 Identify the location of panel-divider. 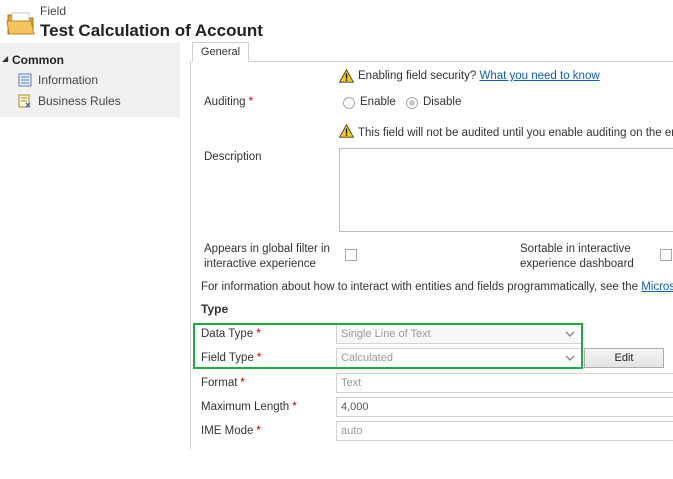
(190, 255).